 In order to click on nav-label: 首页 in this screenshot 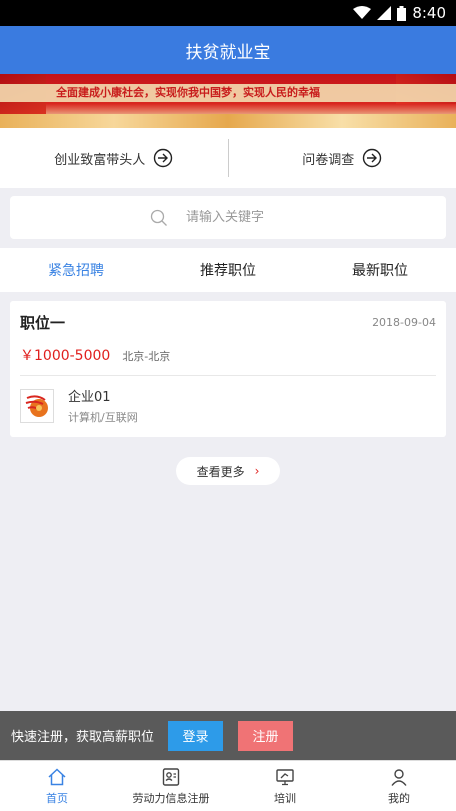, I will do `click(57, 798)`.